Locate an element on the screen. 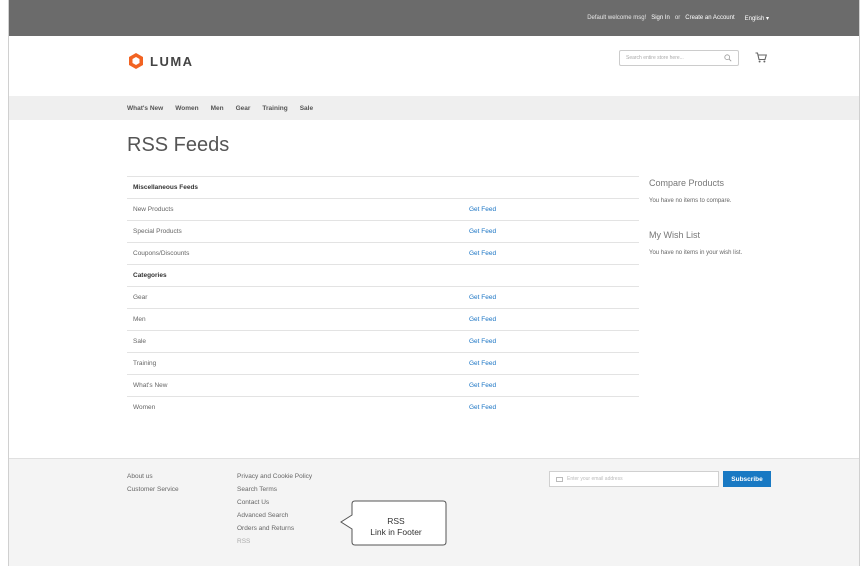  nav-item-sale: Sale is located at coordinates (306, 108).